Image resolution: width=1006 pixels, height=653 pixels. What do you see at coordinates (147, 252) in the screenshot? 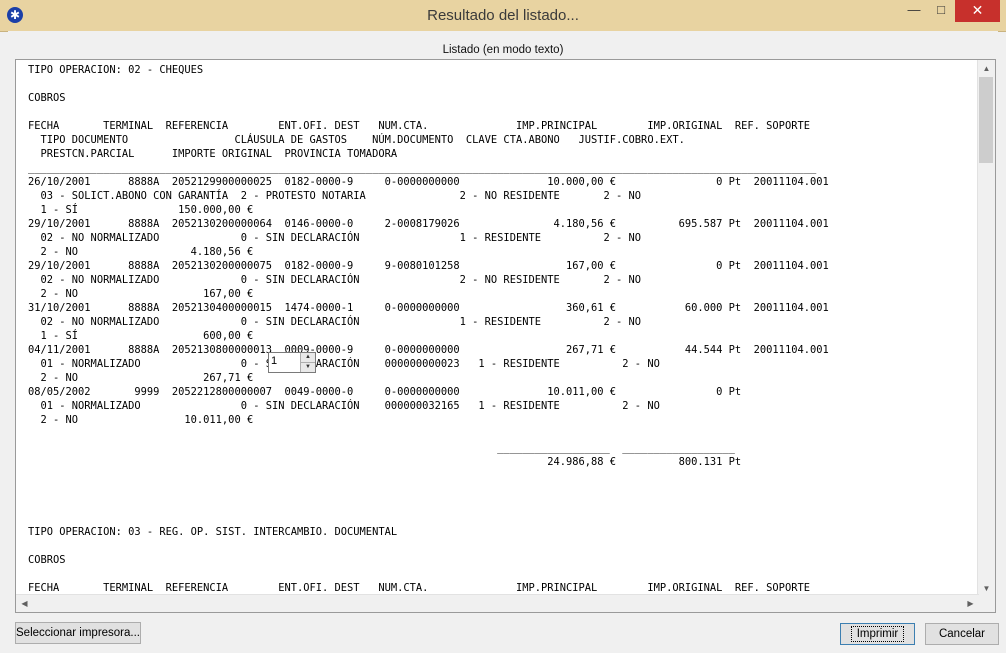
I see `report-line: 2 - NO 4.180,56 €` at bounding box center [147, 252].